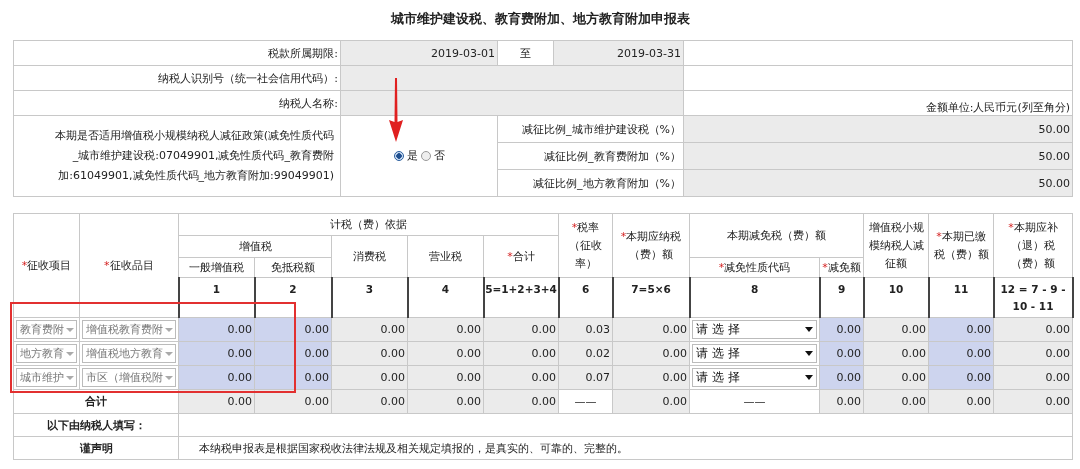 Image resolution: width=1080 pixels, height=469 pixels. I want to click on field-label: 税款所属期限:, so click(177, 53).